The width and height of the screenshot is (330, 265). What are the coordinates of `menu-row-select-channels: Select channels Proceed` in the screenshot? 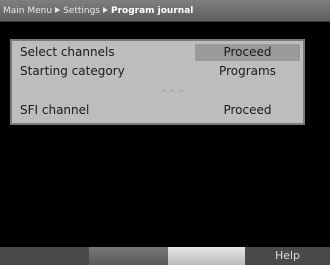 It's located at (157, 52).